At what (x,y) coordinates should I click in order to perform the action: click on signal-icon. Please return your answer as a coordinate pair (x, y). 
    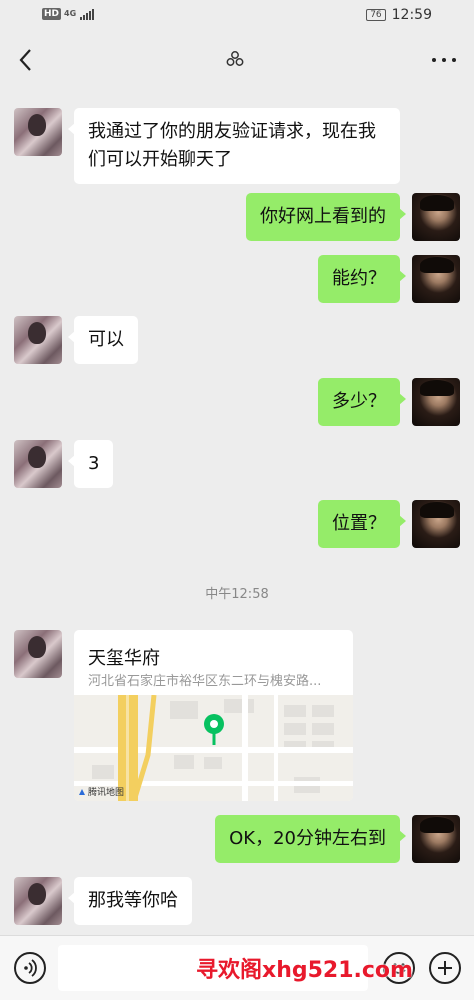
    Looking at the image, I should click on (87, 14).